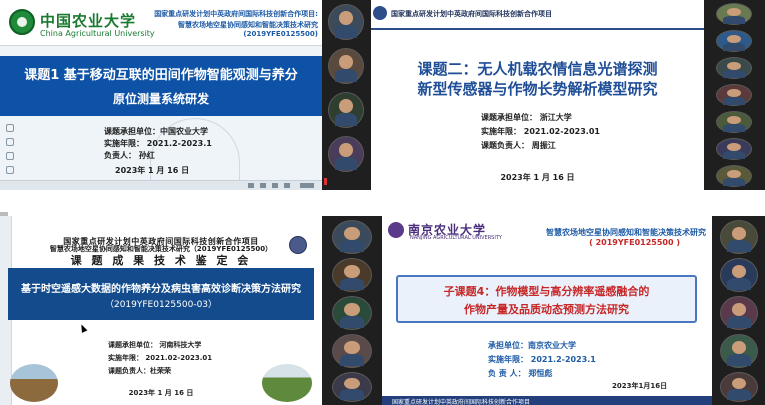 The width and height of the screenshot is (765, 405). I want to click on university-name-en: NANJING AGRICULTURAL UNIVERSITY, so click(456, 238).